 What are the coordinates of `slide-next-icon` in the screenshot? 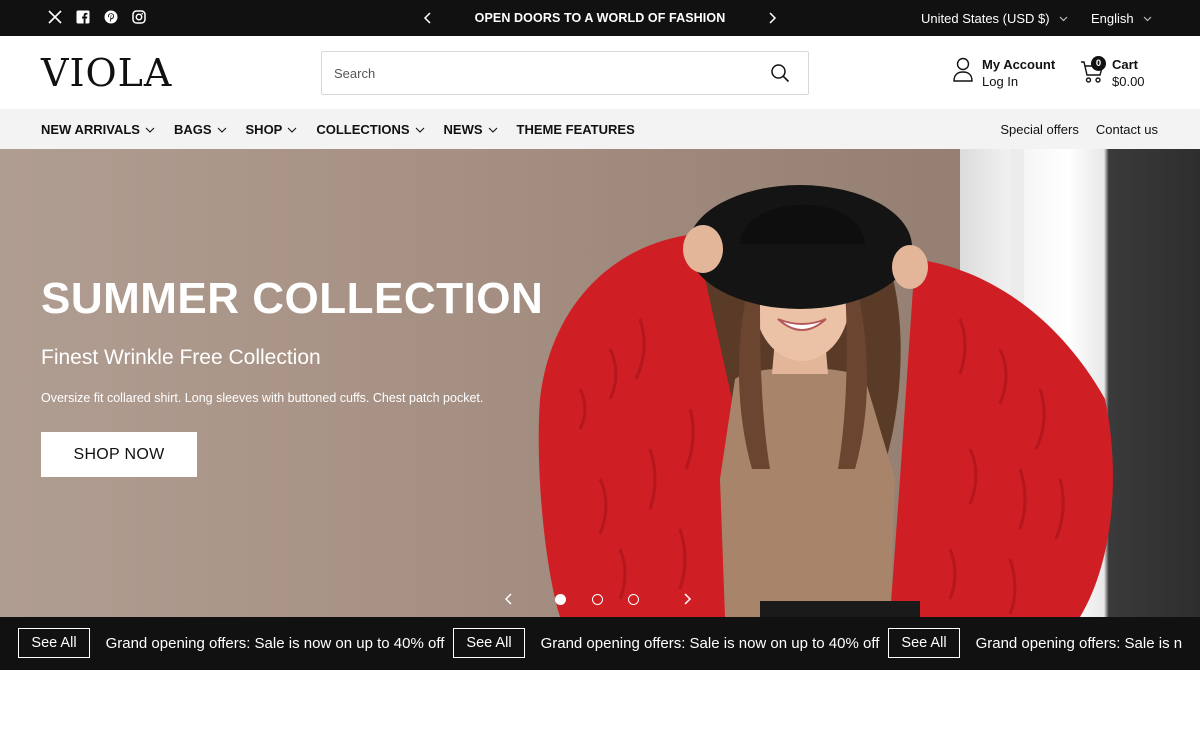 It's located at (687, 599).